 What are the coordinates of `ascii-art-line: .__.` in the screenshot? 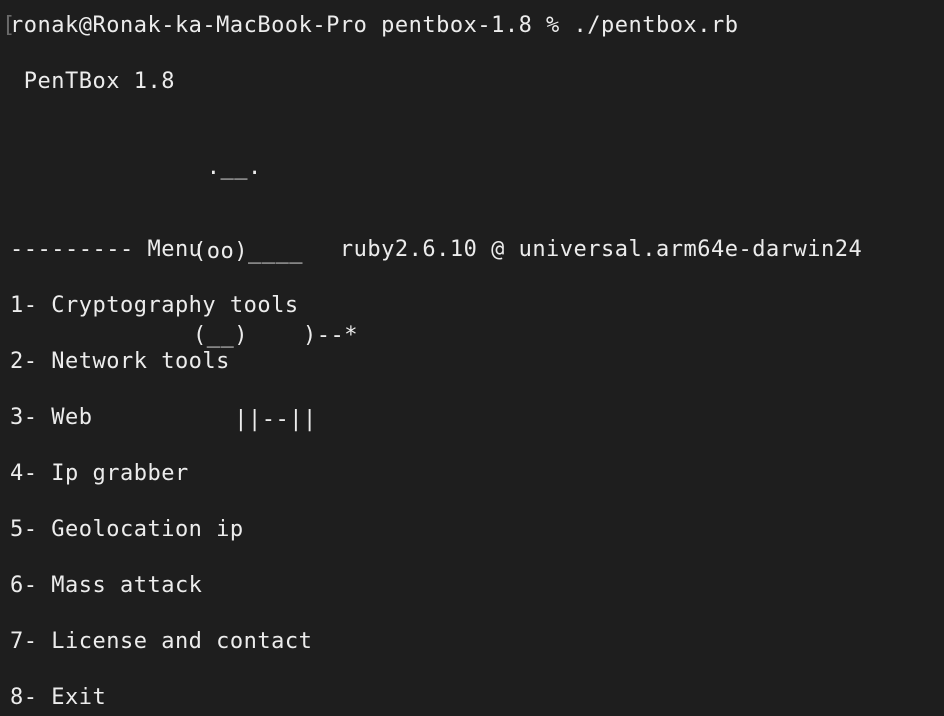 It's located at (227, 167).